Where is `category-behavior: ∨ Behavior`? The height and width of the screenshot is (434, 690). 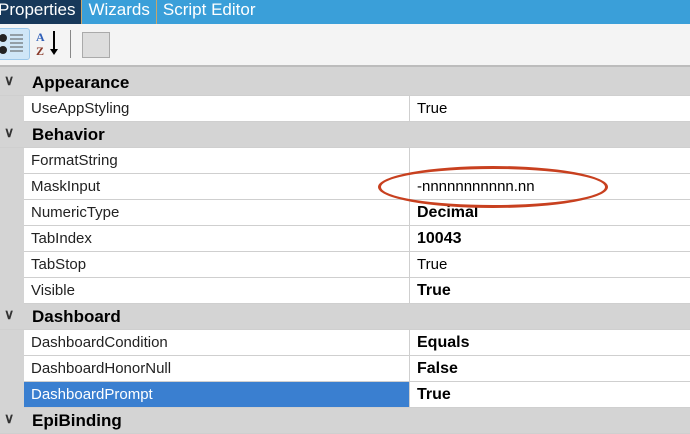
category-behavior: ∨ Behavior is located at coordinates (345, 135).